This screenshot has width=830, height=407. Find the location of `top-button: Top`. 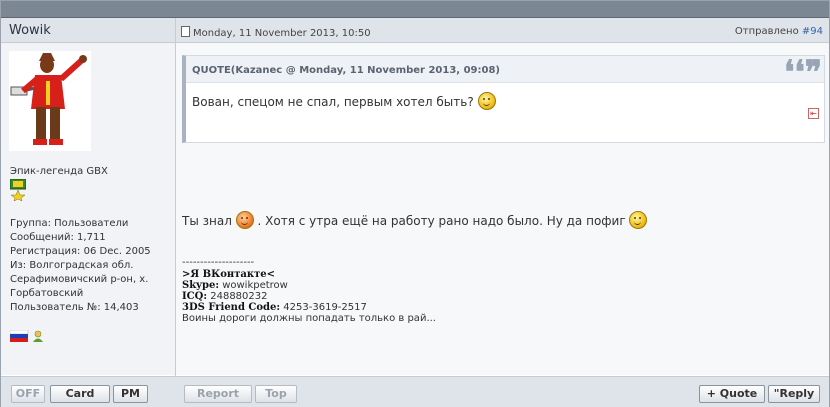

top-button: Top is located at coordinates (276, 394).